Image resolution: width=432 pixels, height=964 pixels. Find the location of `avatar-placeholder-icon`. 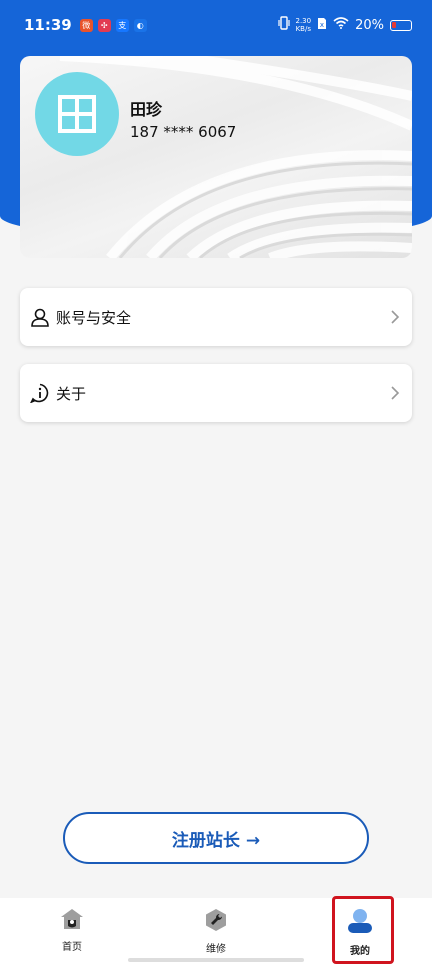

avatar-placeholder-icon is located at coordinates (77, 114).